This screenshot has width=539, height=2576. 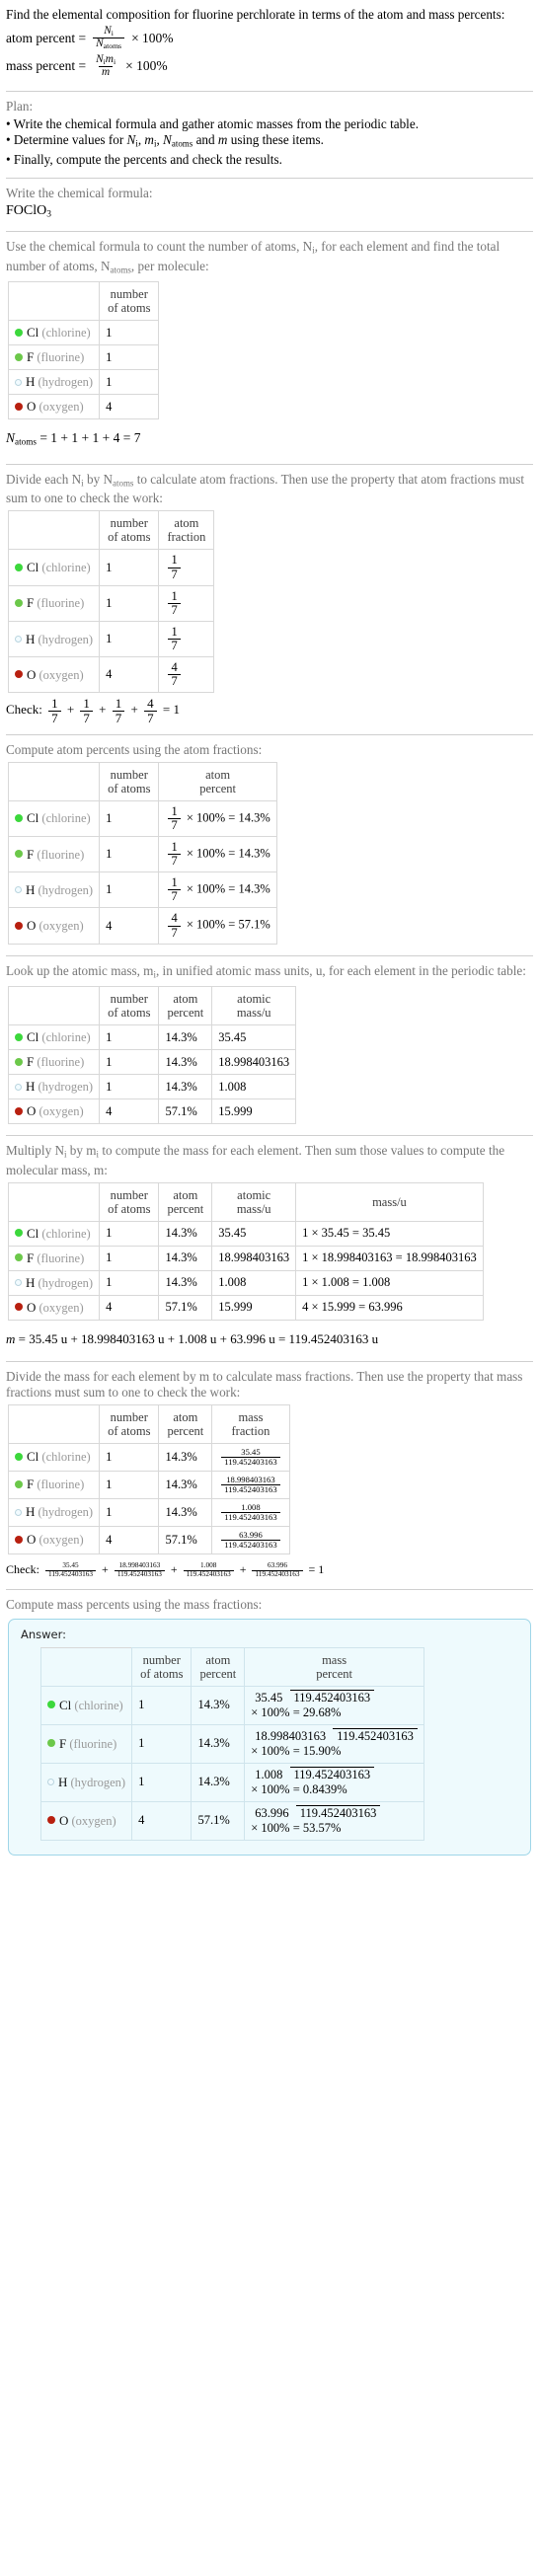 I want to click on mp-num: 35.45, so click(x=269, y=1697).